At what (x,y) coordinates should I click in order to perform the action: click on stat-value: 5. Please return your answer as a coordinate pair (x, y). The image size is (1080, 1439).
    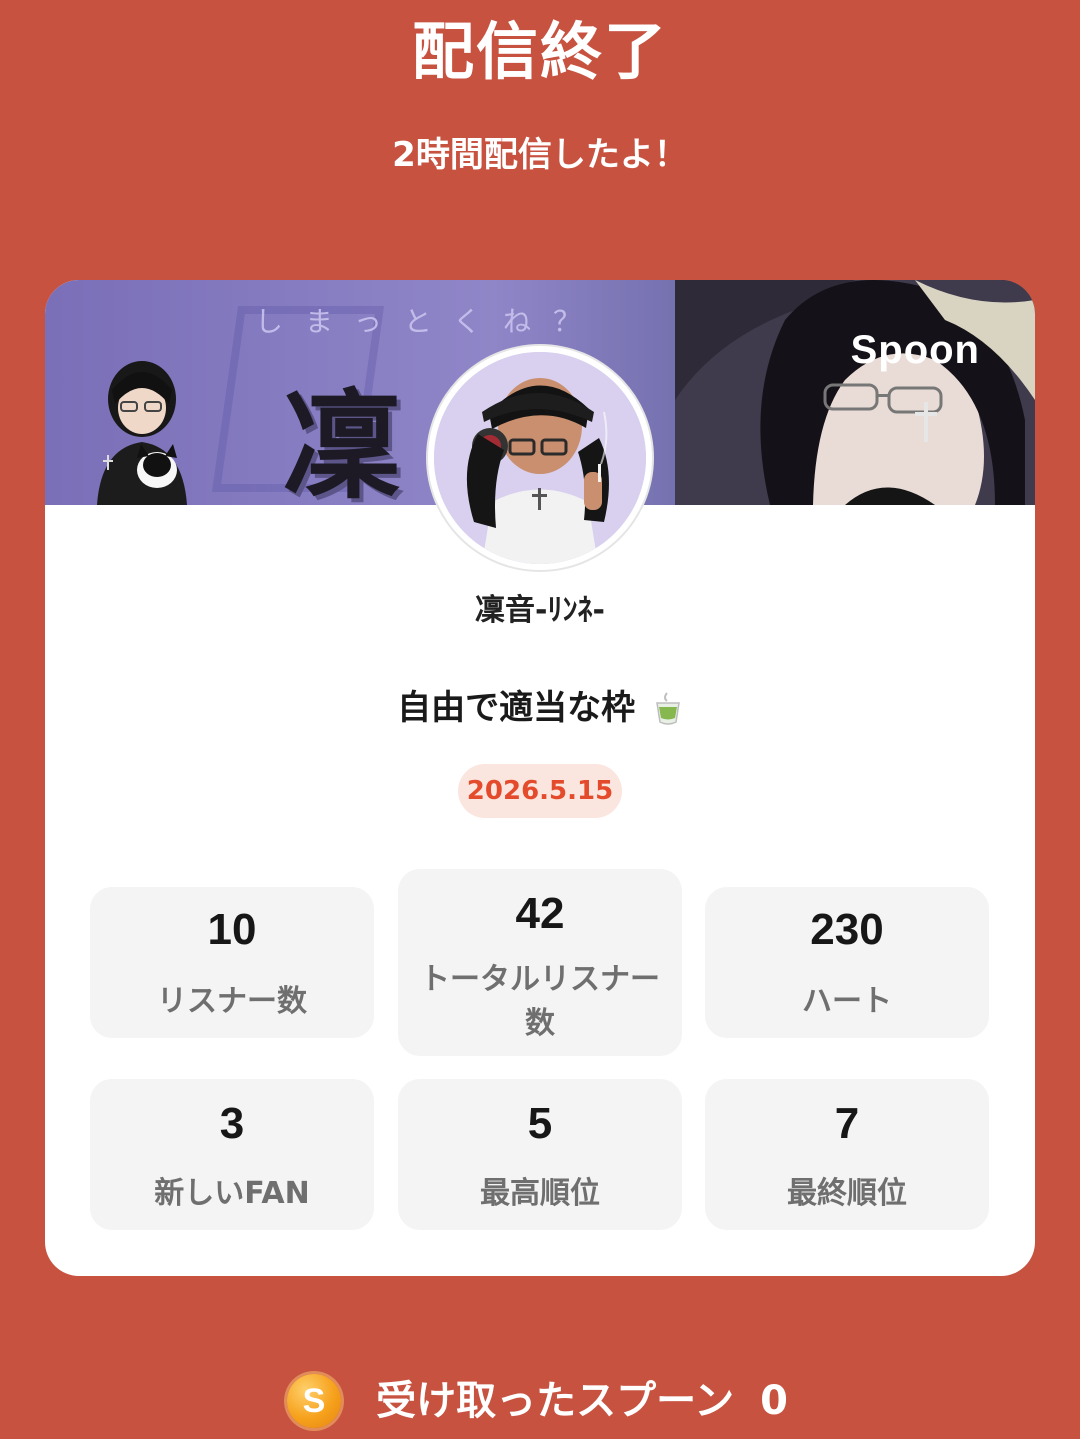
    Looking at the image, I should click on (540, 1123).